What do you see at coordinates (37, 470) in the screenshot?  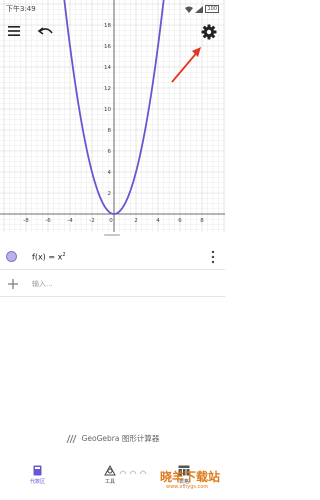 I see `algebra-tab-icon` at bounding box center [37, 470].